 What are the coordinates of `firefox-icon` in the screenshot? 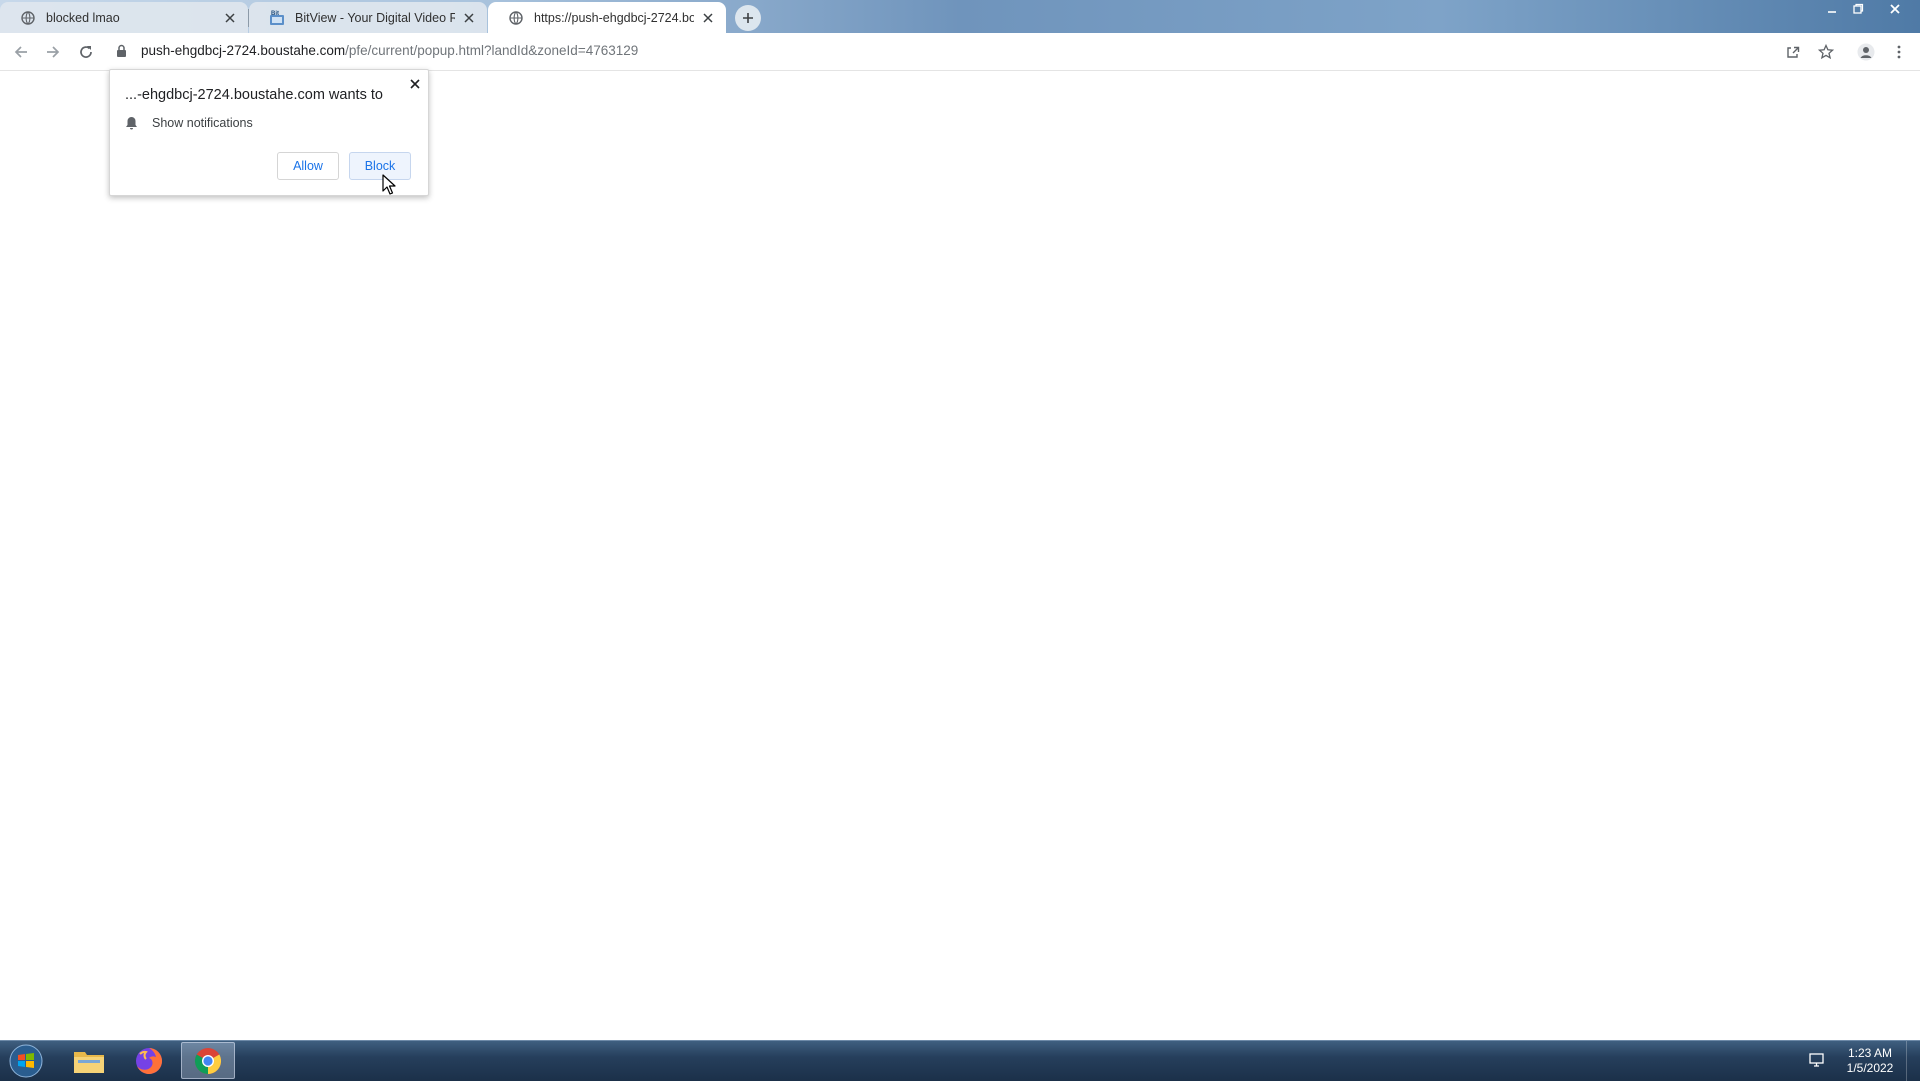 It's located at (149, 1060).